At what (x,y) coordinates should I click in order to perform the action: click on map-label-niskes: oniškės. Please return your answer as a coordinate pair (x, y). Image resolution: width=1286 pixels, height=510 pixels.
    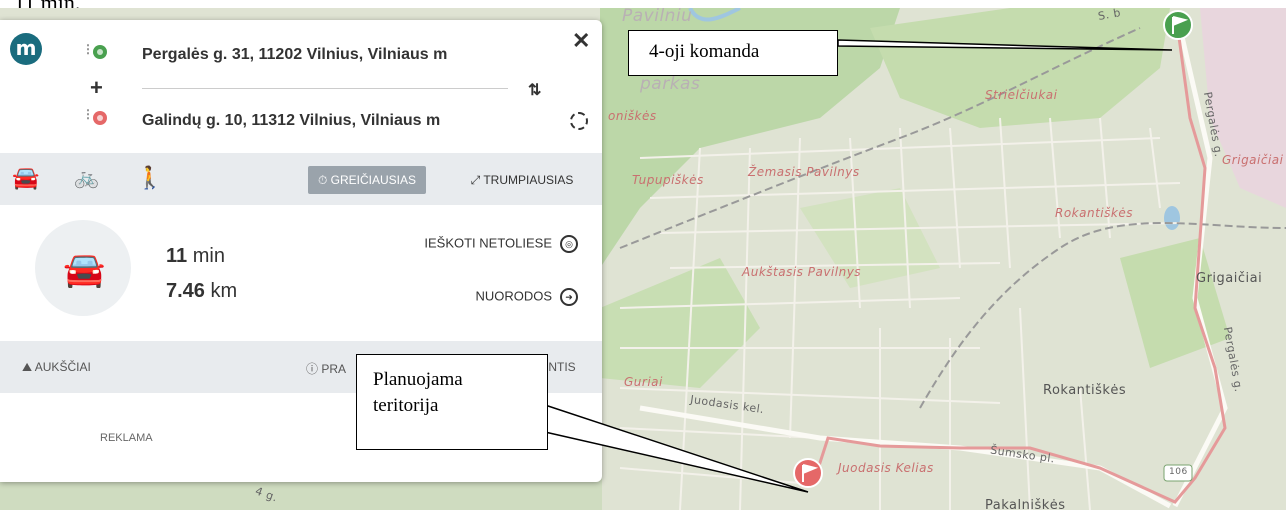
    Looking at the image, I should click on (632, 116).